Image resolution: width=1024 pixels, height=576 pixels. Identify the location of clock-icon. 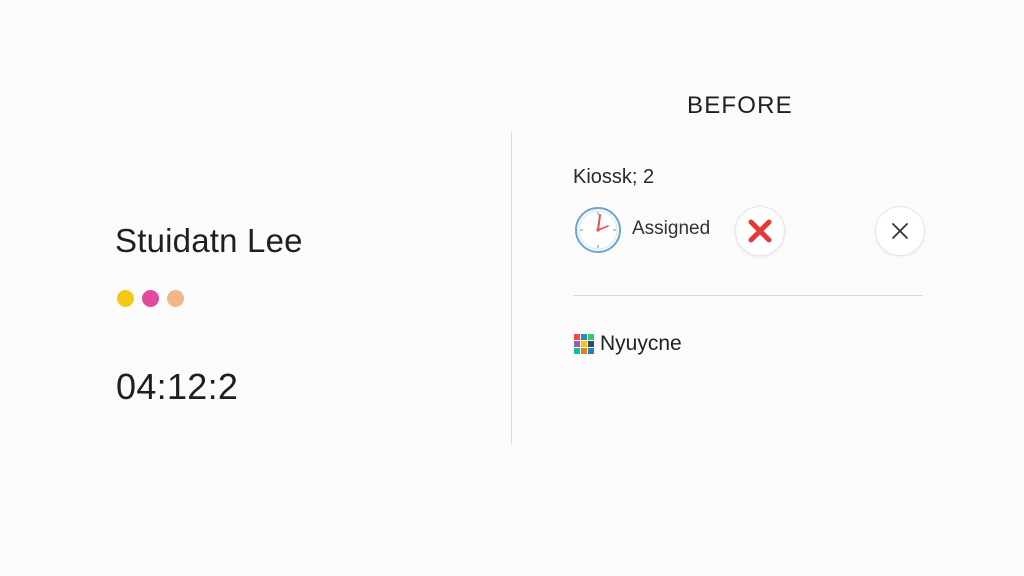
(598, 230).